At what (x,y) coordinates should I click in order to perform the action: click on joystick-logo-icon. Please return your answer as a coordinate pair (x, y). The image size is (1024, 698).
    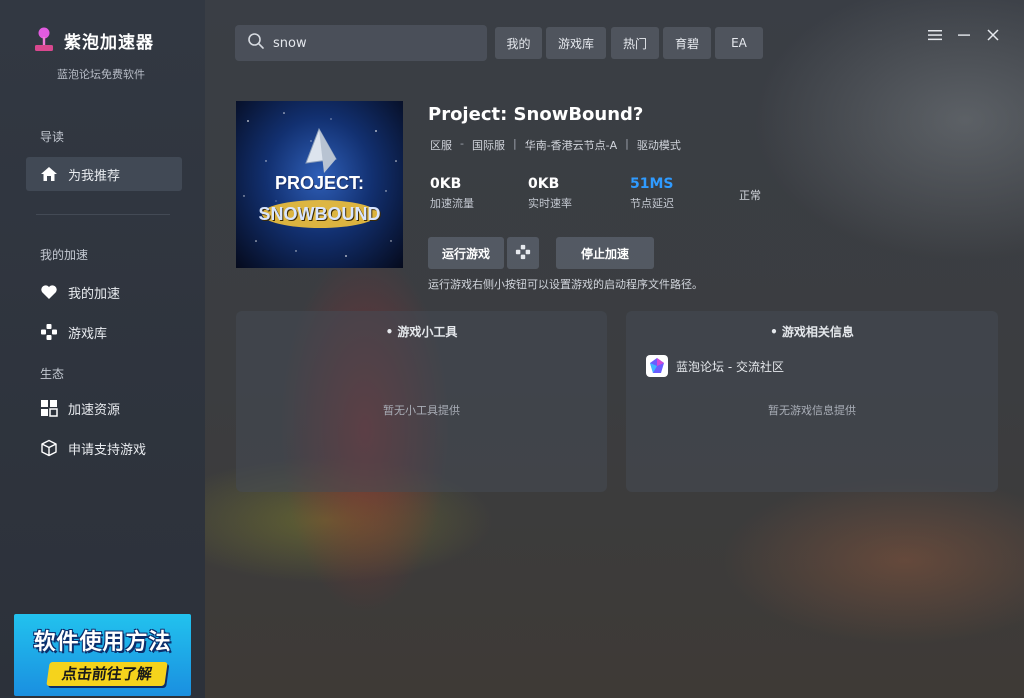
    Looking at the image, I should click on (44, 40).